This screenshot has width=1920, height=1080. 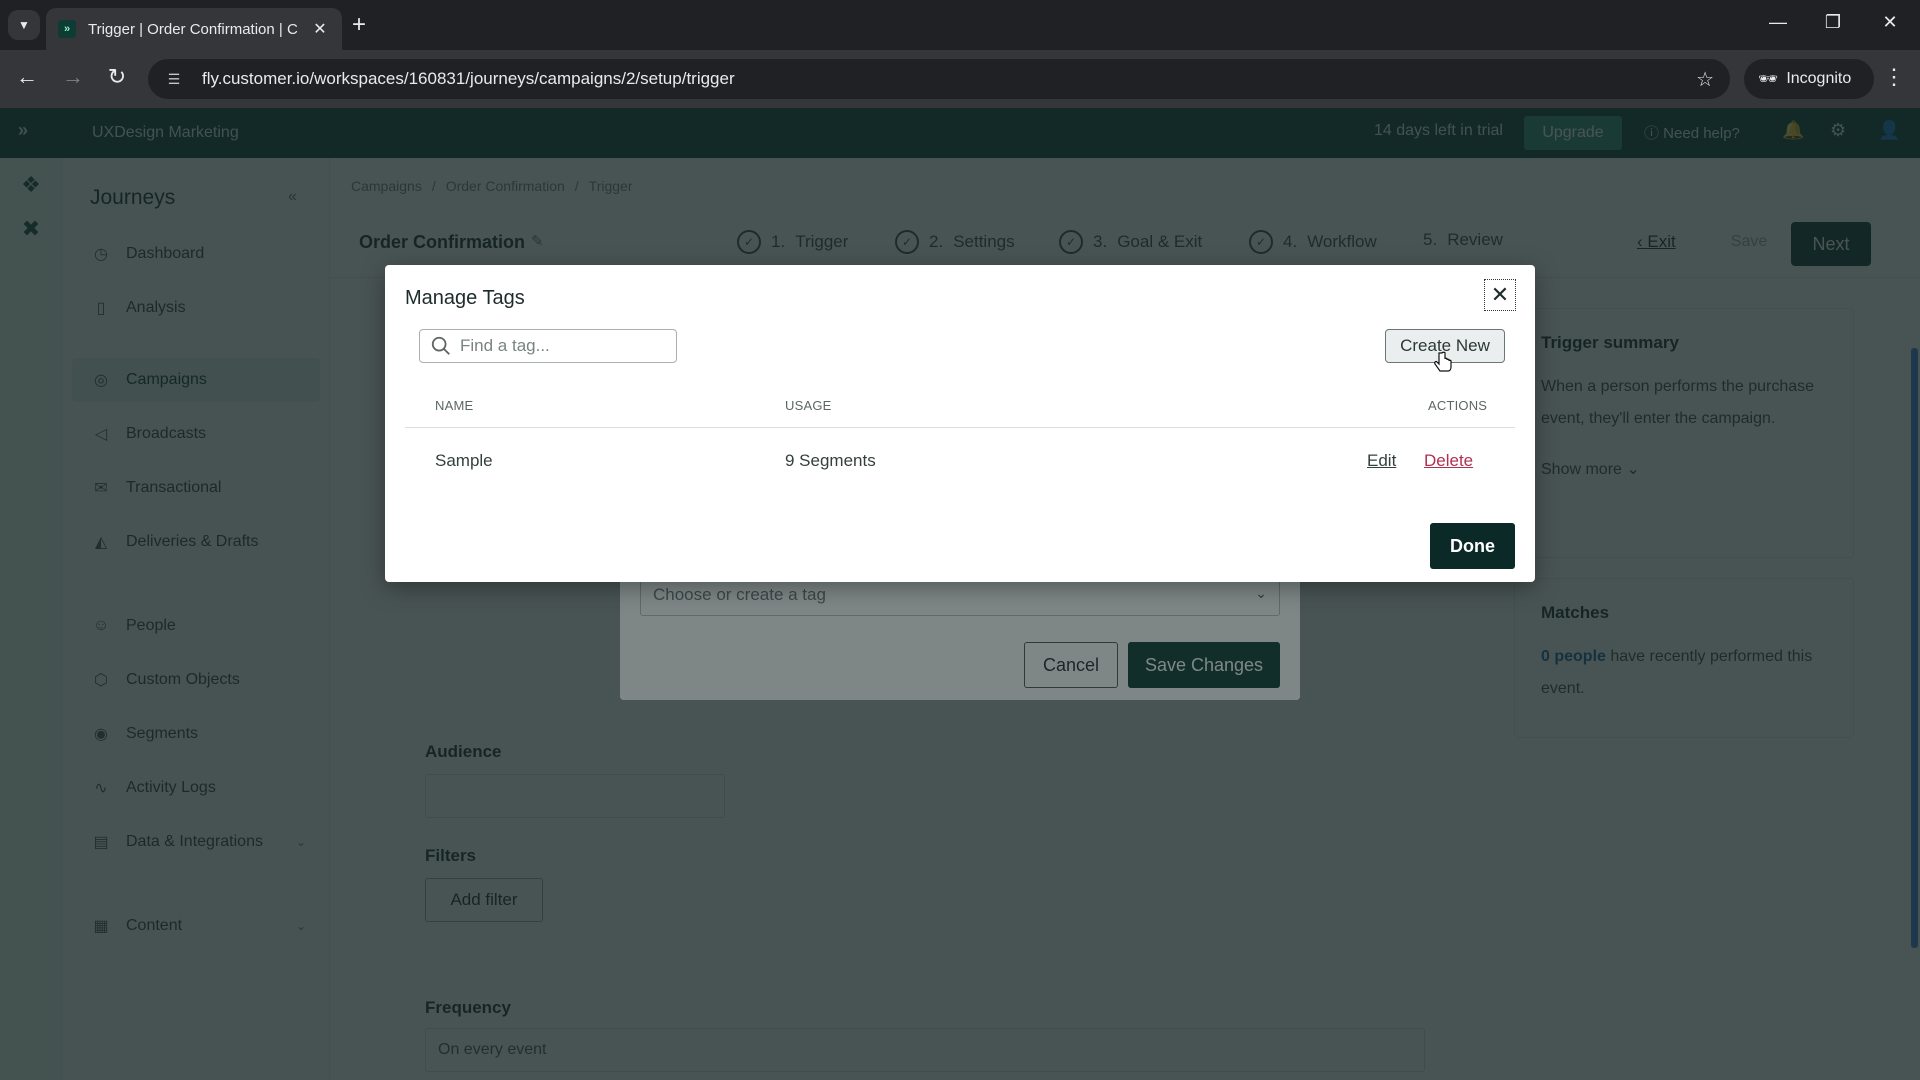 I want to click on forward-button: →, so click(x=73, y=77).